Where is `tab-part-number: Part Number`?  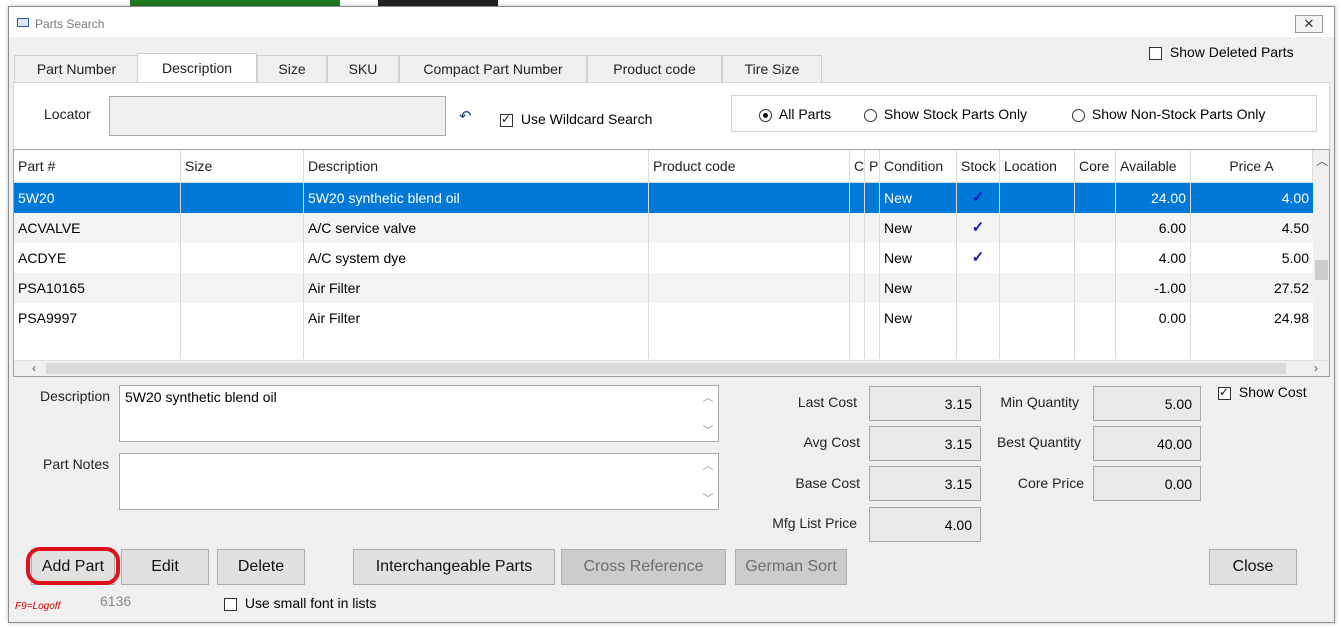
tab-part-number: Part Number is located at coordinates (76, 68).